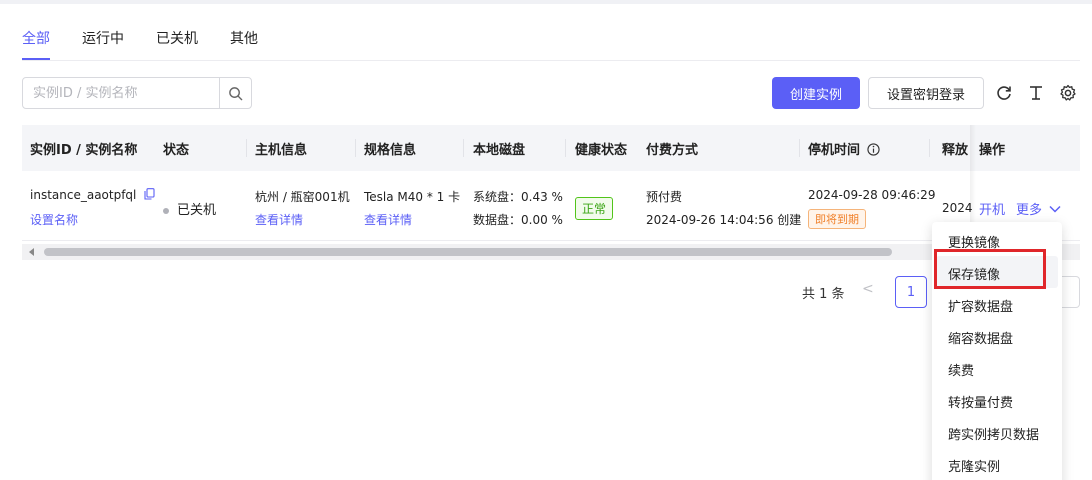  What do you see at coordinates (980, 337) in the screenshot?
I see `menu-item-shrink-disk: 缩容数据盘` at bounding box center [980, 337].